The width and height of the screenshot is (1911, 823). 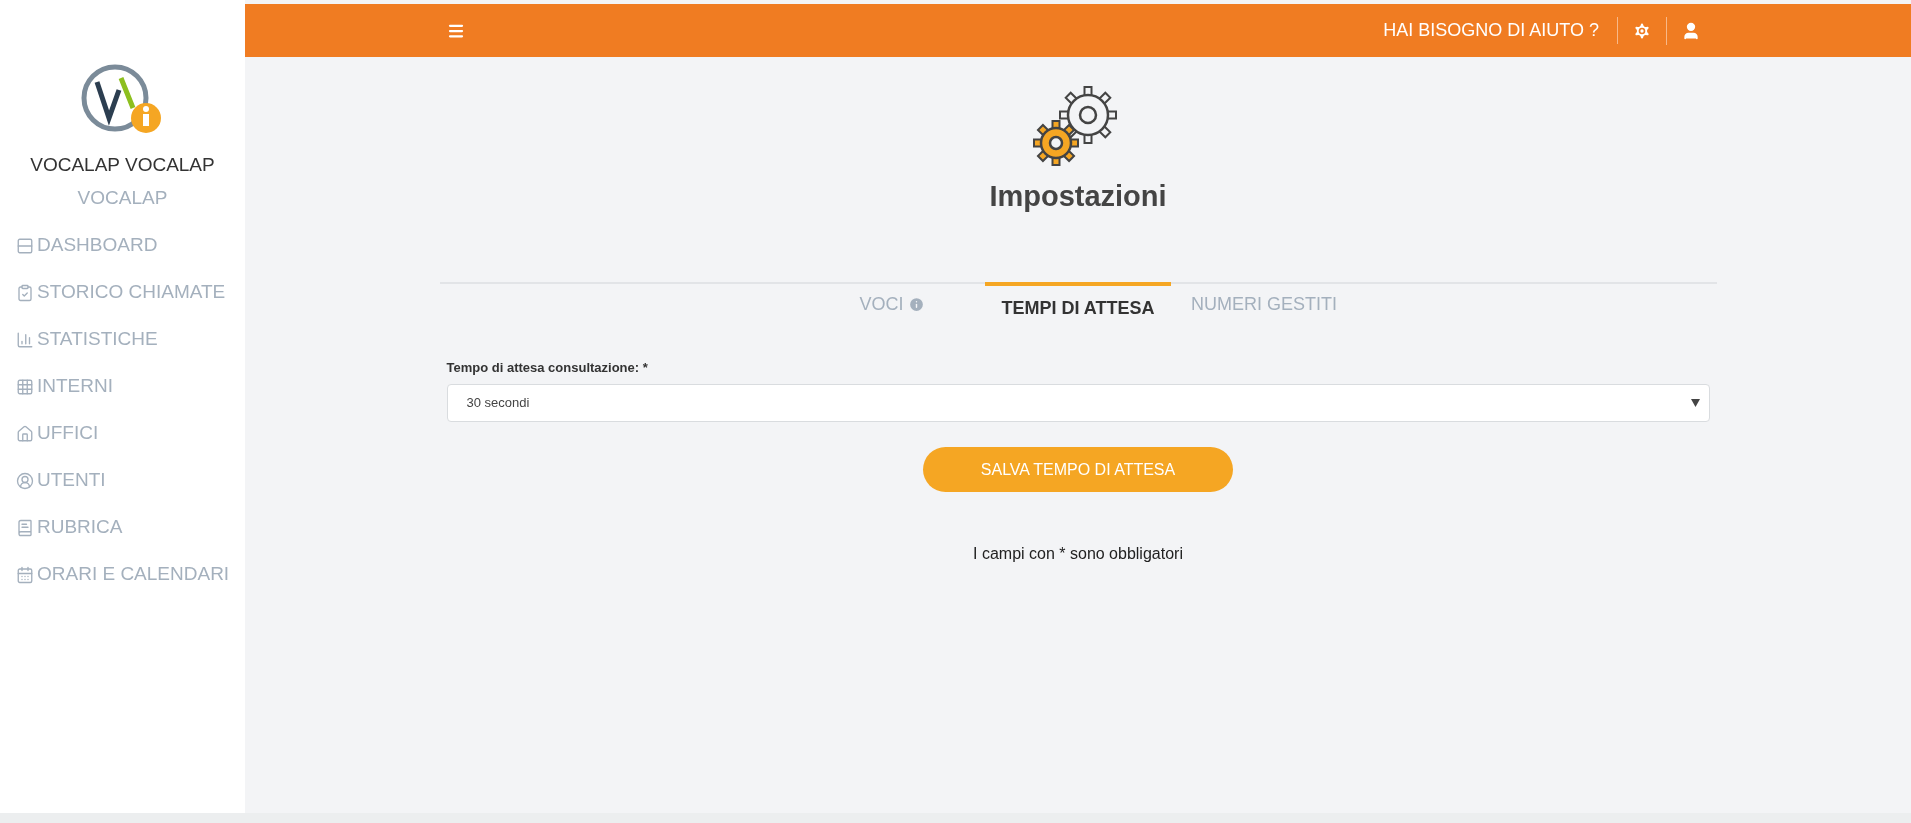 I want to click on sidebar-item: STATISTICHE, so click(x=130, y=339).